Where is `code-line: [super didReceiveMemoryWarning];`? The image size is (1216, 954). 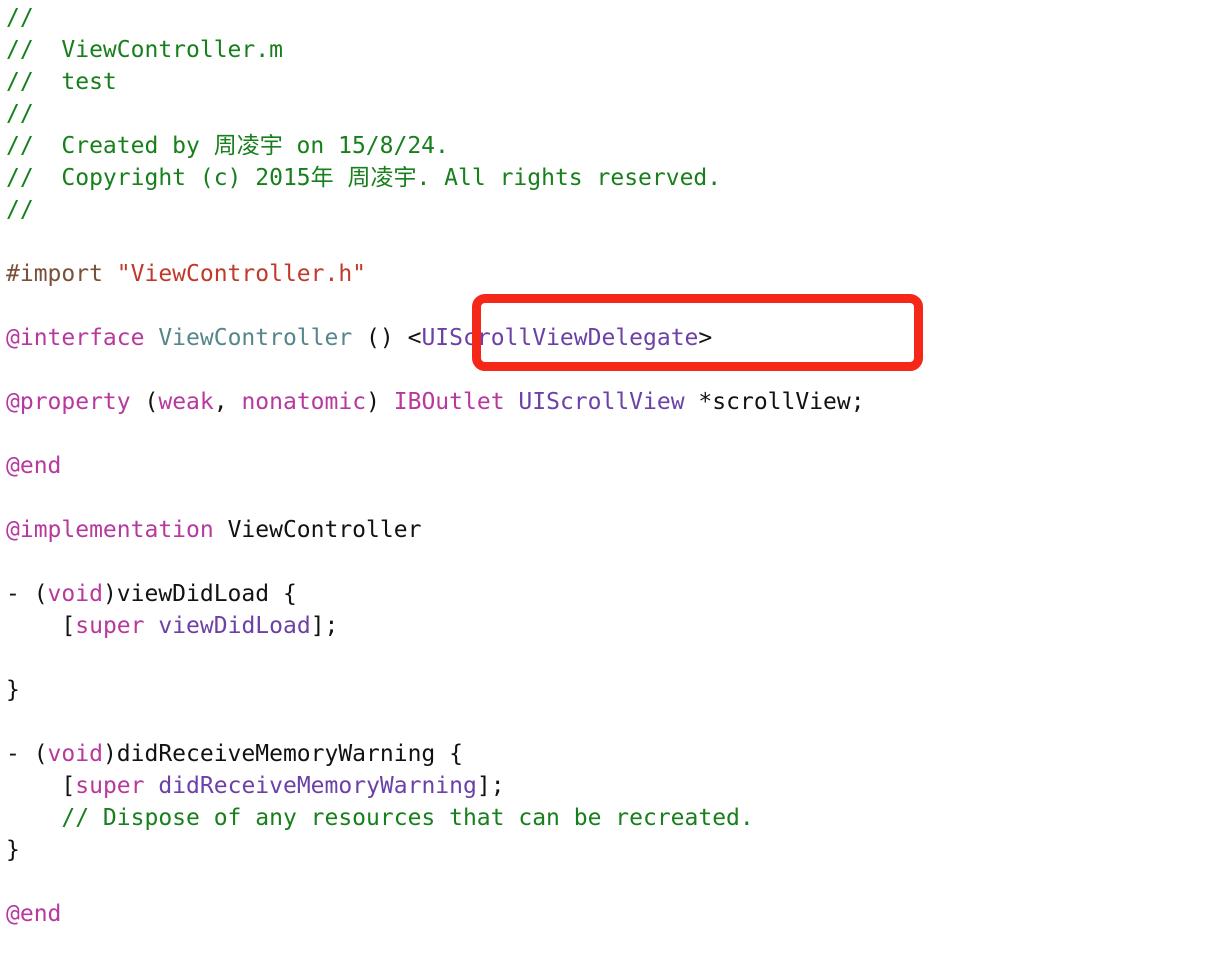 code-line: [super didReceiveMemoryWarning]; is located at coordinates (435, 786).